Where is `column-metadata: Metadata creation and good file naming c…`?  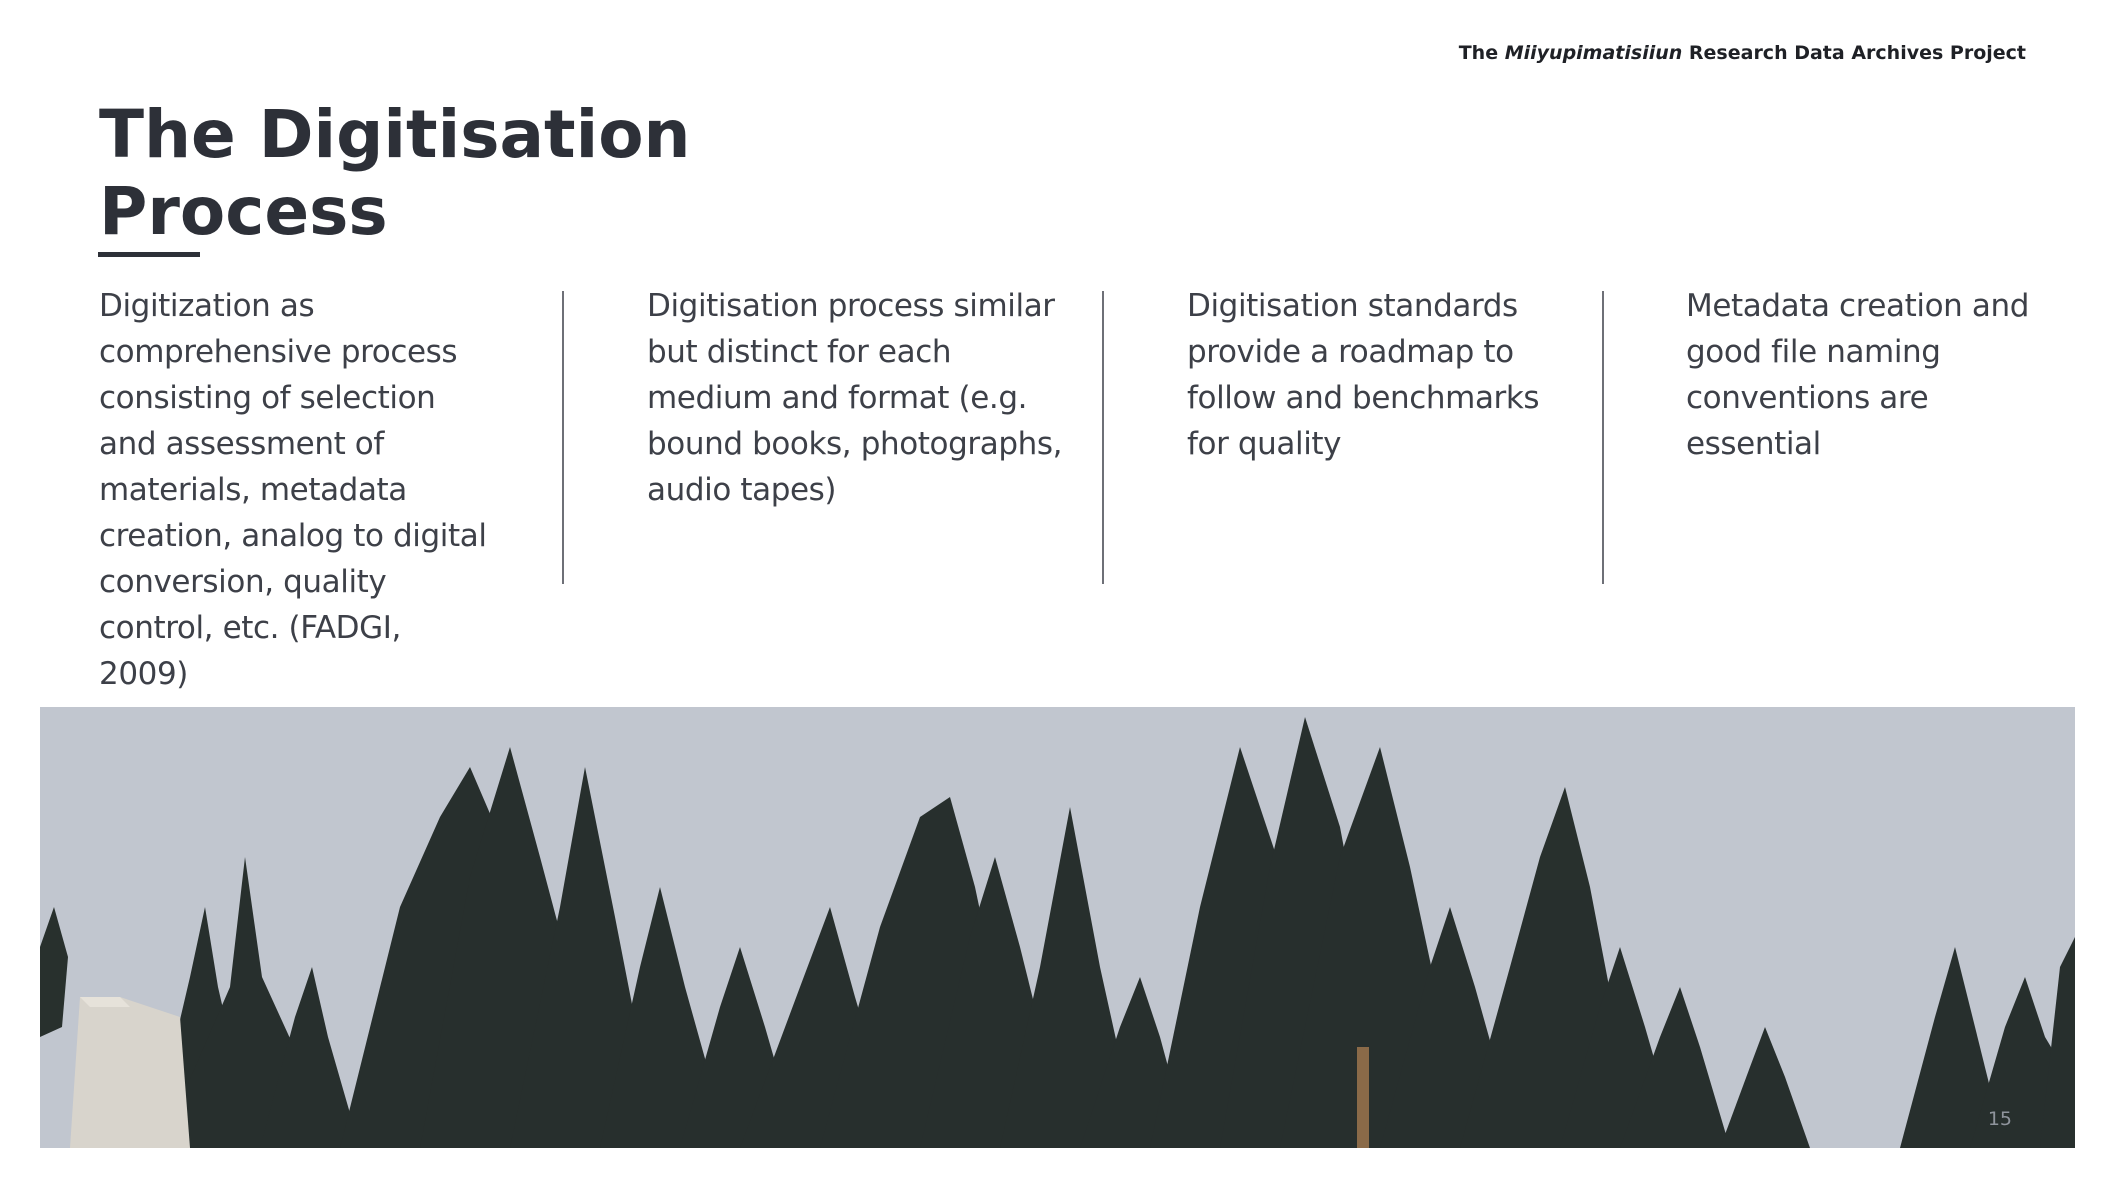 column-metadata: Metadata creation and good file naming c… is located at coordinates (1857, 375).